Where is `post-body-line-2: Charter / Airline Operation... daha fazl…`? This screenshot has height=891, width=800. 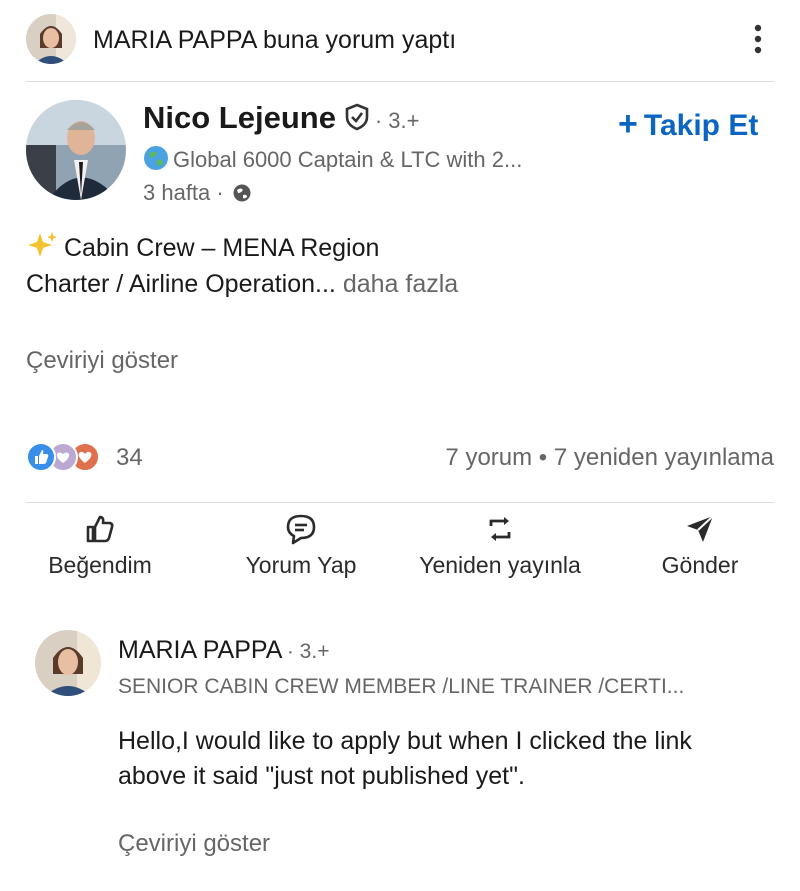
post-body-line-2: Charter / Airline Operation... daha fazl… is located at coordinates (242, 284).